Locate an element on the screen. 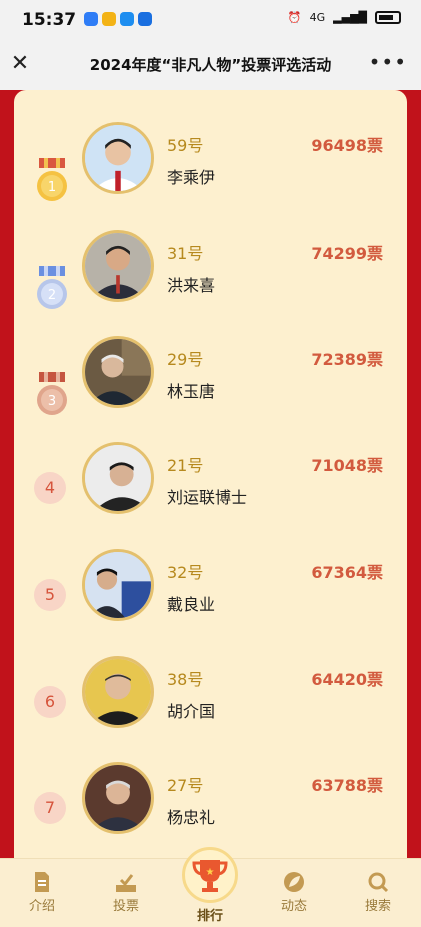 The image size is (421, 927). rank-row: 2 31号 洪来喜 74299票 is located at coordinates (210, 280).